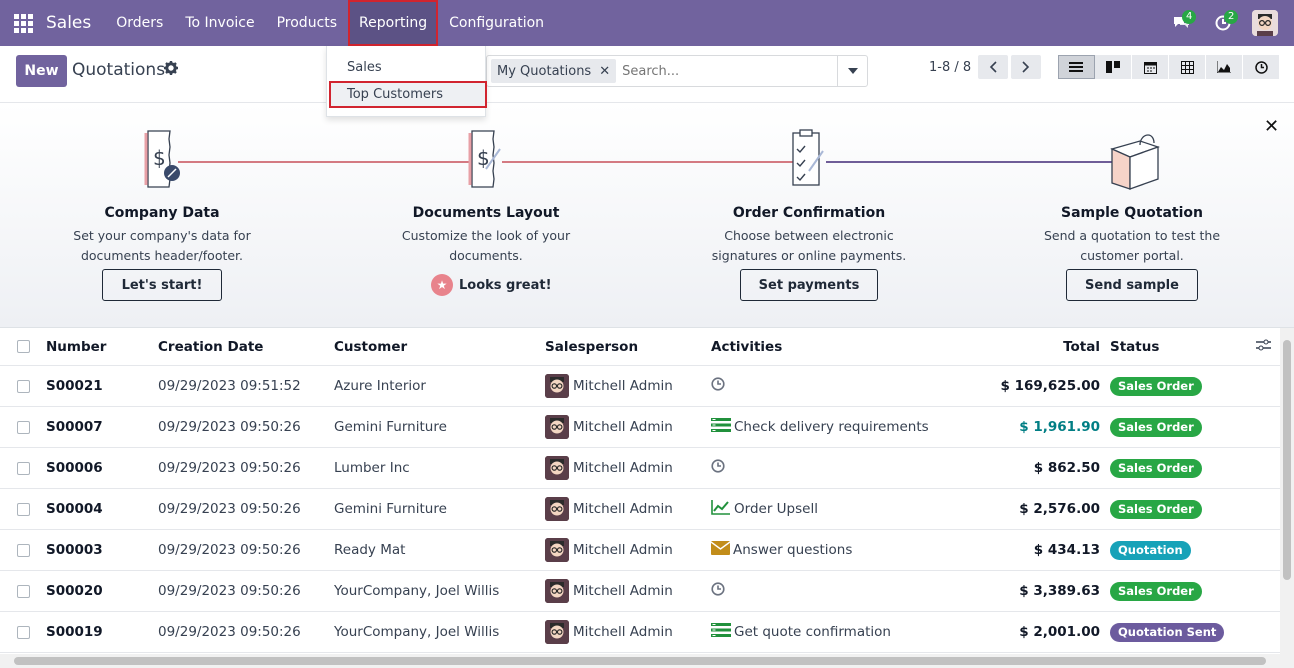  Describe the element at coordinates (812, 632) in the screenshot. I see `activity-summary: Get quote confirmation` at that location.